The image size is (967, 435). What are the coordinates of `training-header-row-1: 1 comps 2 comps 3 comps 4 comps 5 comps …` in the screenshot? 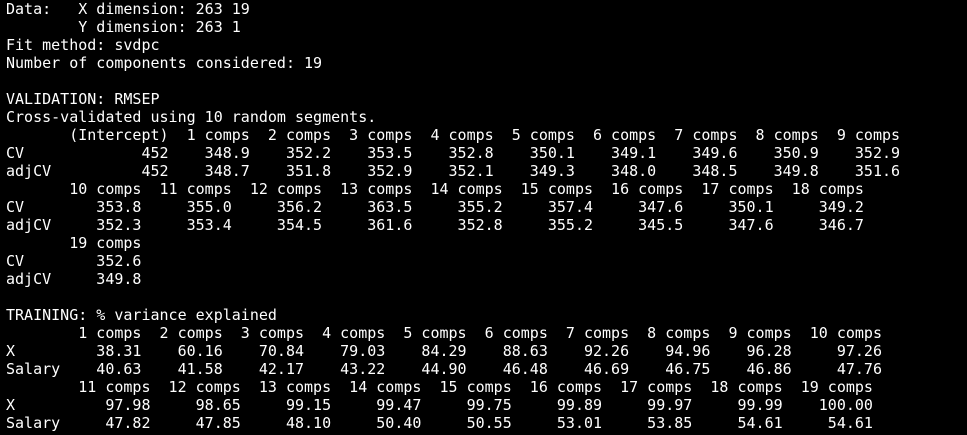 It's located at (444, 333).